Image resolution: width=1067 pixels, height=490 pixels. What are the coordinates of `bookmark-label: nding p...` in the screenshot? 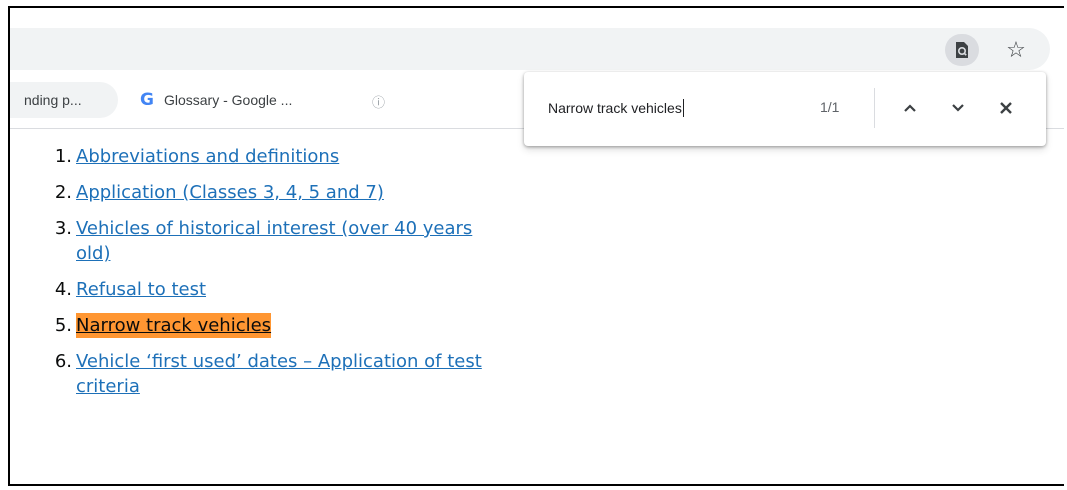 It's located at (53, 100).